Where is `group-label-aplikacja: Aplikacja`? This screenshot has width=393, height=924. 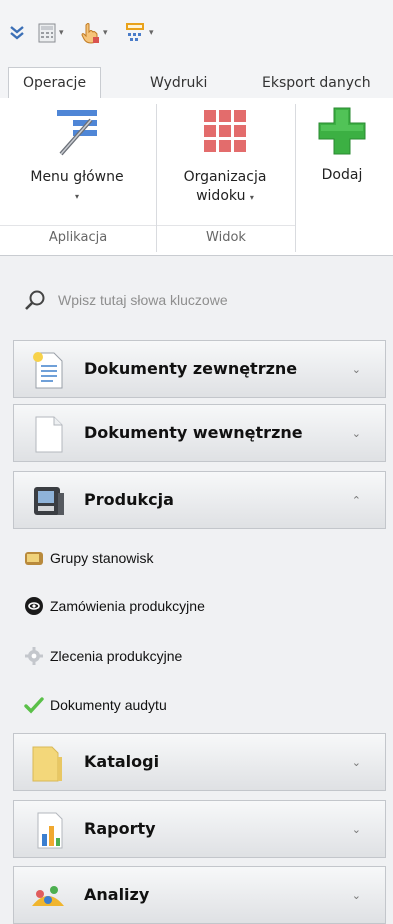
group-label-aplikacja: Aplikacja is located at coordinates (78, 237).